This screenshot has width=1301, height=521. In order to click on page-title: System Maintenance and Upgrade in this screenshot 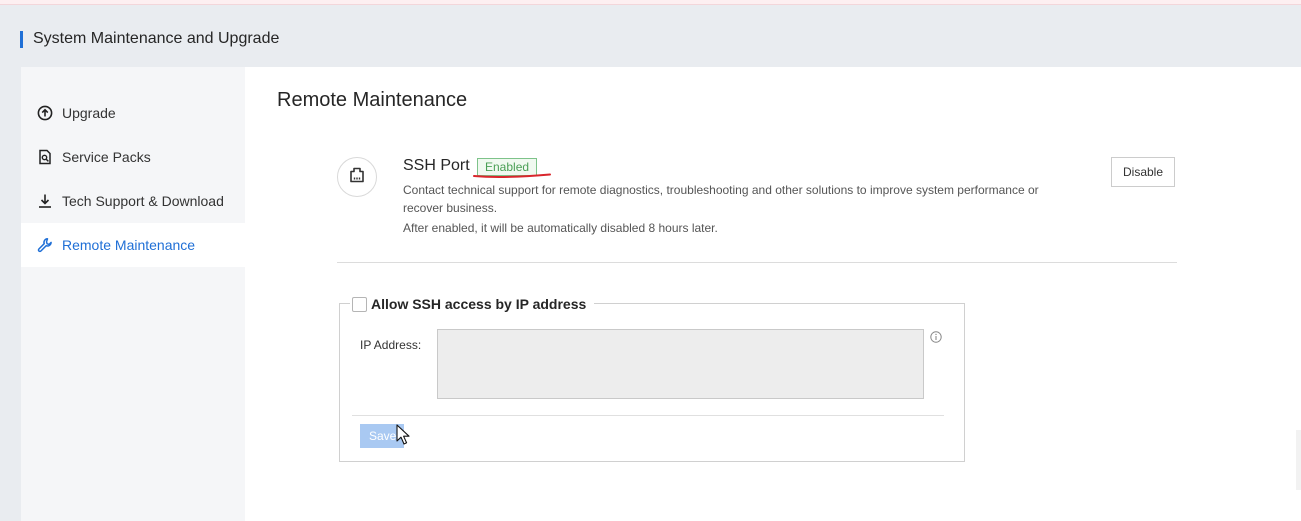, I will do `click(156, 38)`.